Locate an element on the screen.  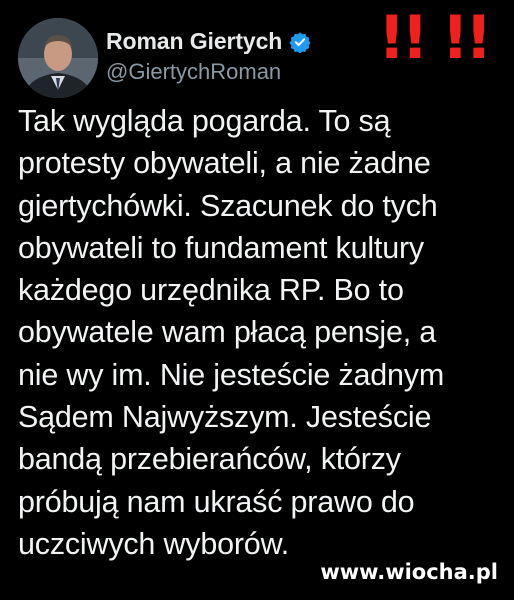
avatar-portrait-icon is located at coordinates (58, 58).